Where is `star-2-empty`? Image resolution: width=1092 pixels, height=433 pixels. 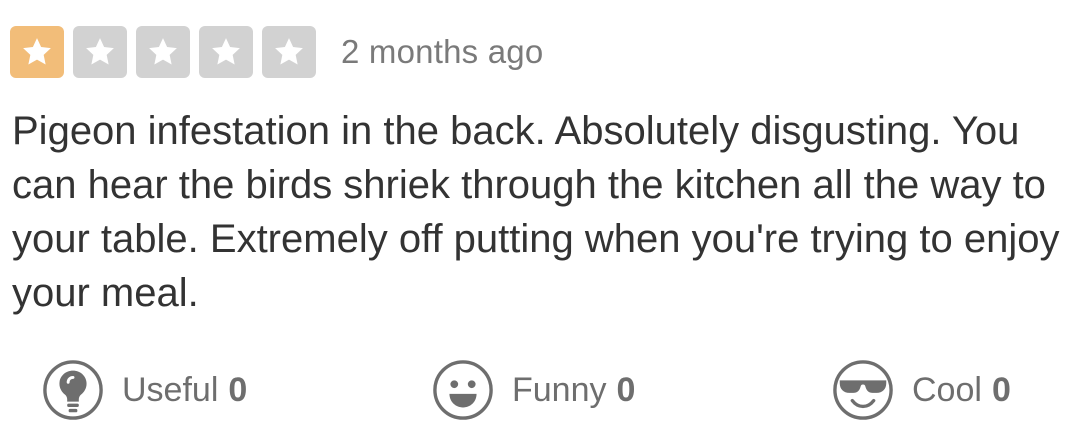 star-2-empty is located at coordinates (100, 52).